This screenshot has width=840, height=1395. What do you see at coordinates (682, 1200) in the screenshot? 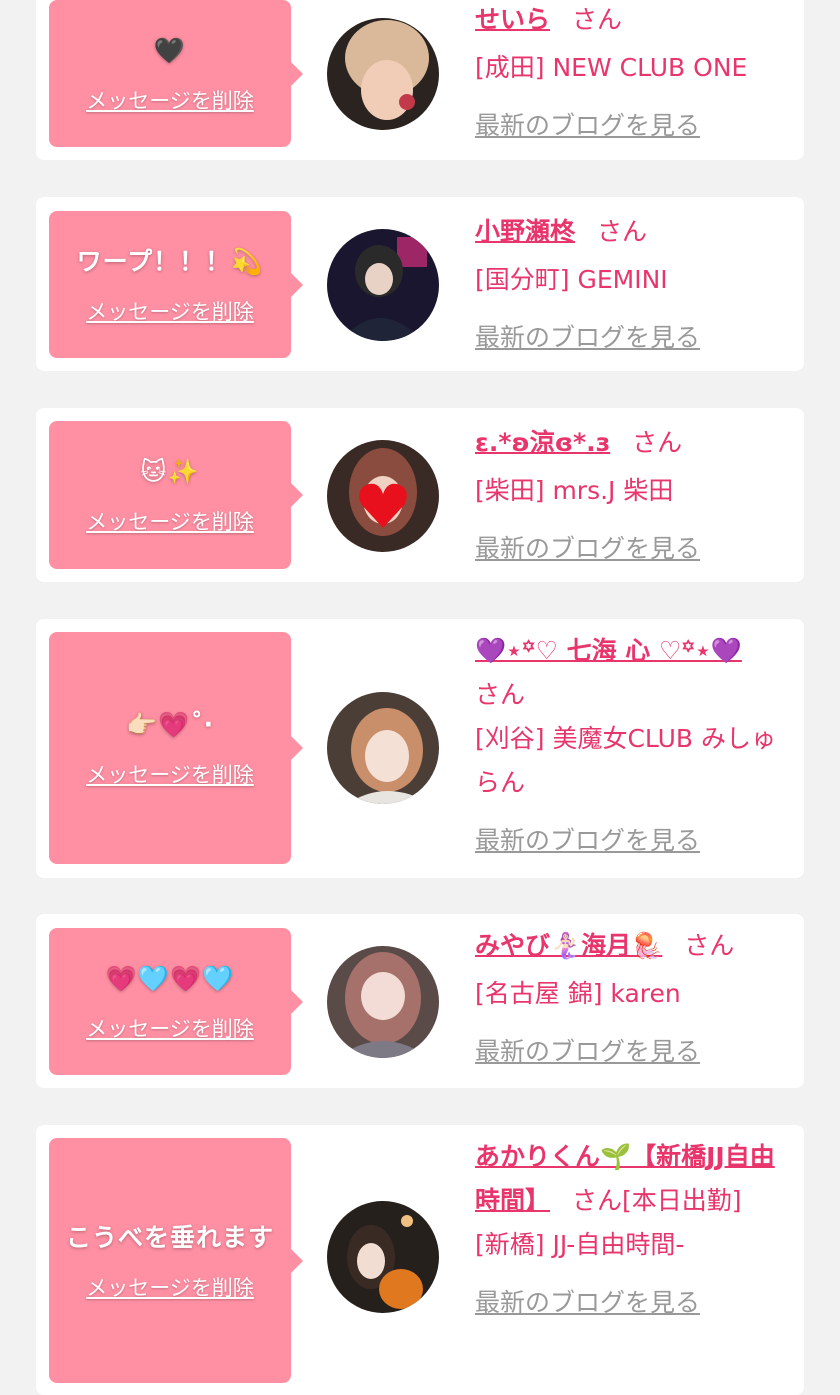
I see `attendance-label: [本日出勤]` at bounding box center [682, 1200].